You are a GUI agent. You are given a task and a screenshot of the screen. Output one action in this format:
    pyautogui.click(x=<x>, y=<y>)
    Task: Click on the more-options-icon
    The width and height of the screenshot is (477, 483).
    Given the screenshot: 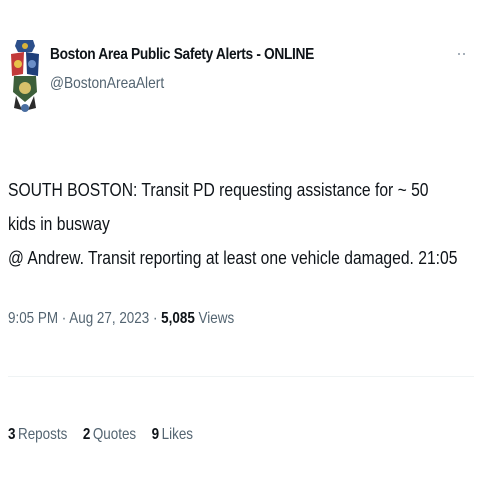 What is the action you would take?
    pyautogui.click(x=462, y=55)
    